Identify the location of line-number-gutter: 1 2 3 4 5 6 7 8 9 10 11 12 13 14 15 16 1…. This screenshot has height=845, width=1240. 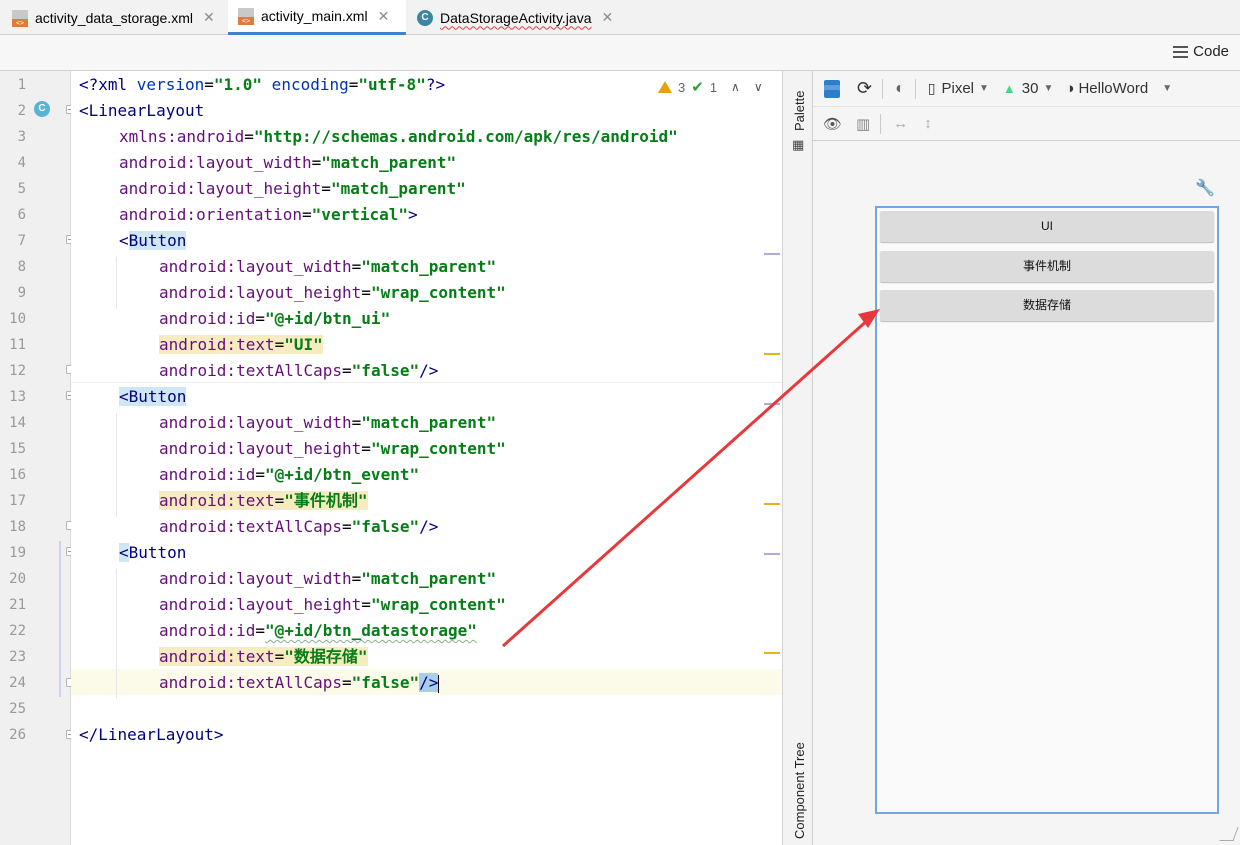
(35, 458).